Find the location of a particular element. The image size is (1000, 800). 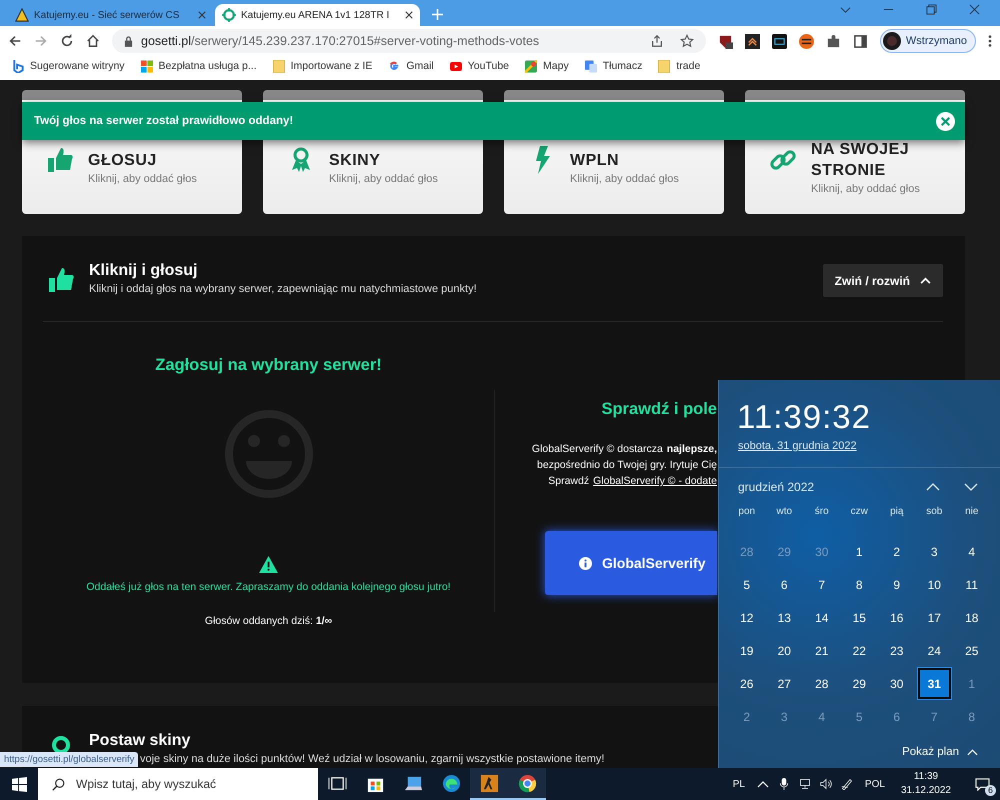

calendar-day: 6 is located at coordinates (784, 584).